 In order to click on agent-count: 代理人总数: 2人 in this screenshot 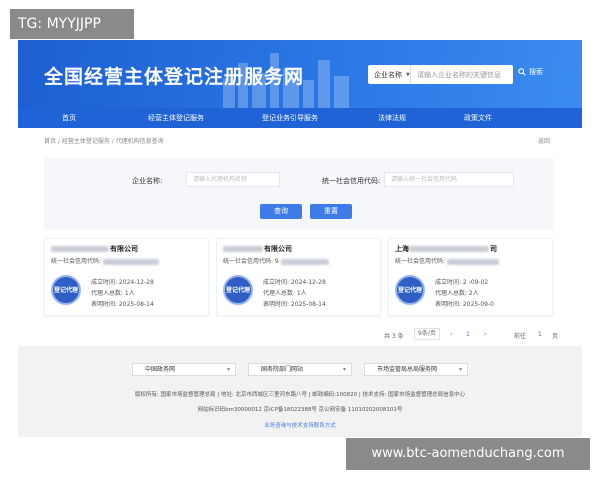, I will do `click(457, 293)`.